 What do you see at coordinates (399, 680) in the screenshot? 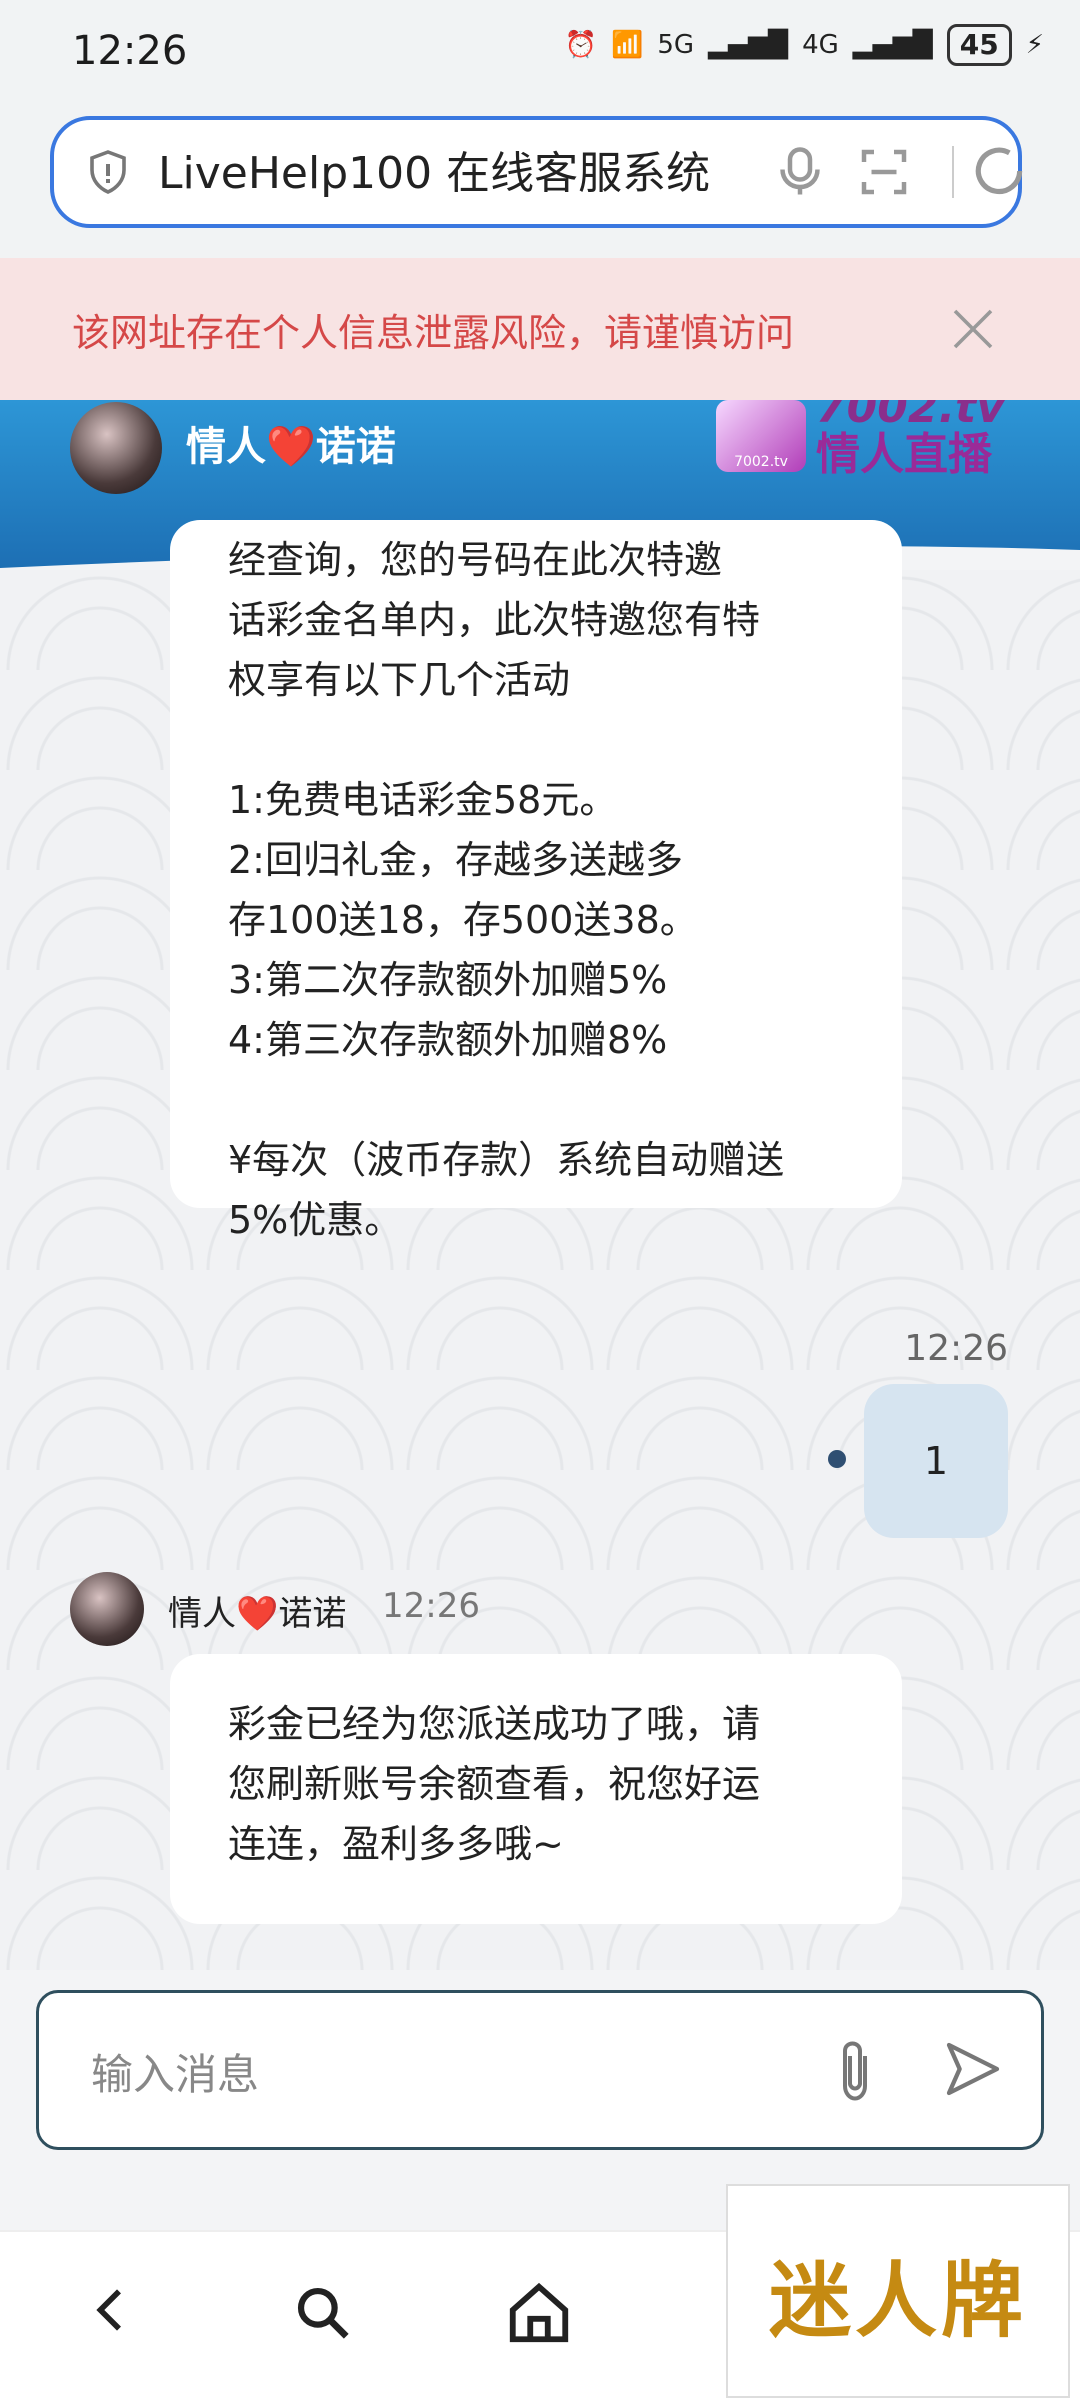
I see `message-line: 权享有以下几个活动` at bounding box center [399, 680].